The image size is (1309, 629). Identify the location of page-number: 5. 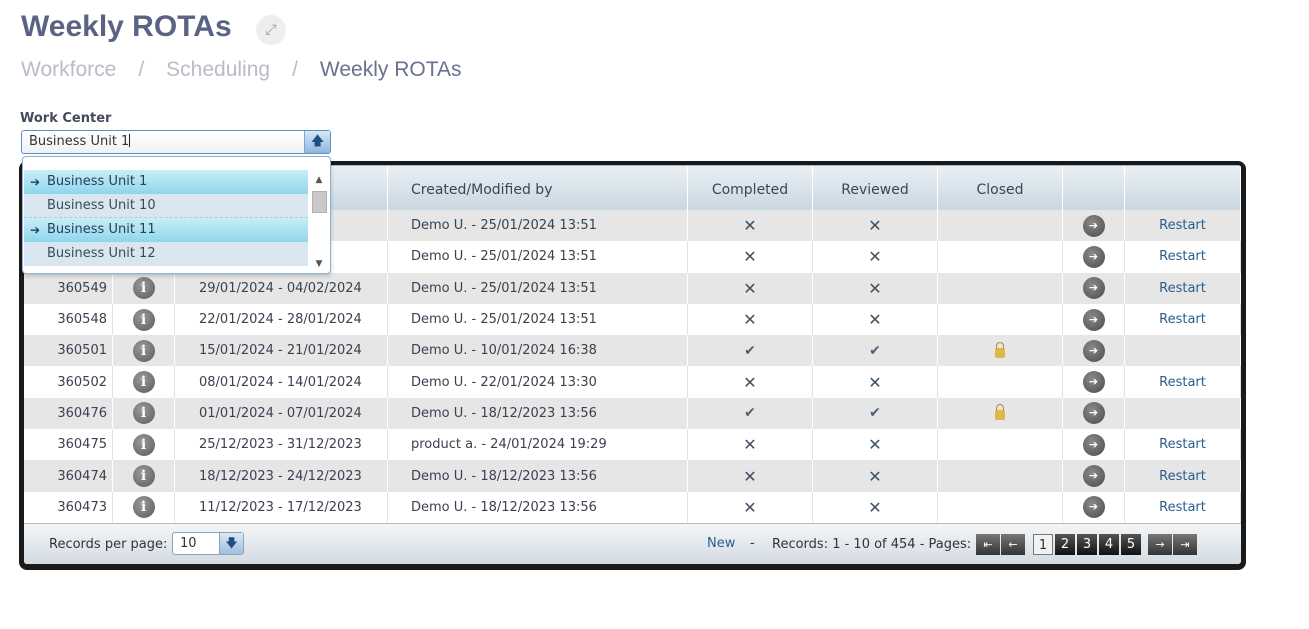
(1131, 544).